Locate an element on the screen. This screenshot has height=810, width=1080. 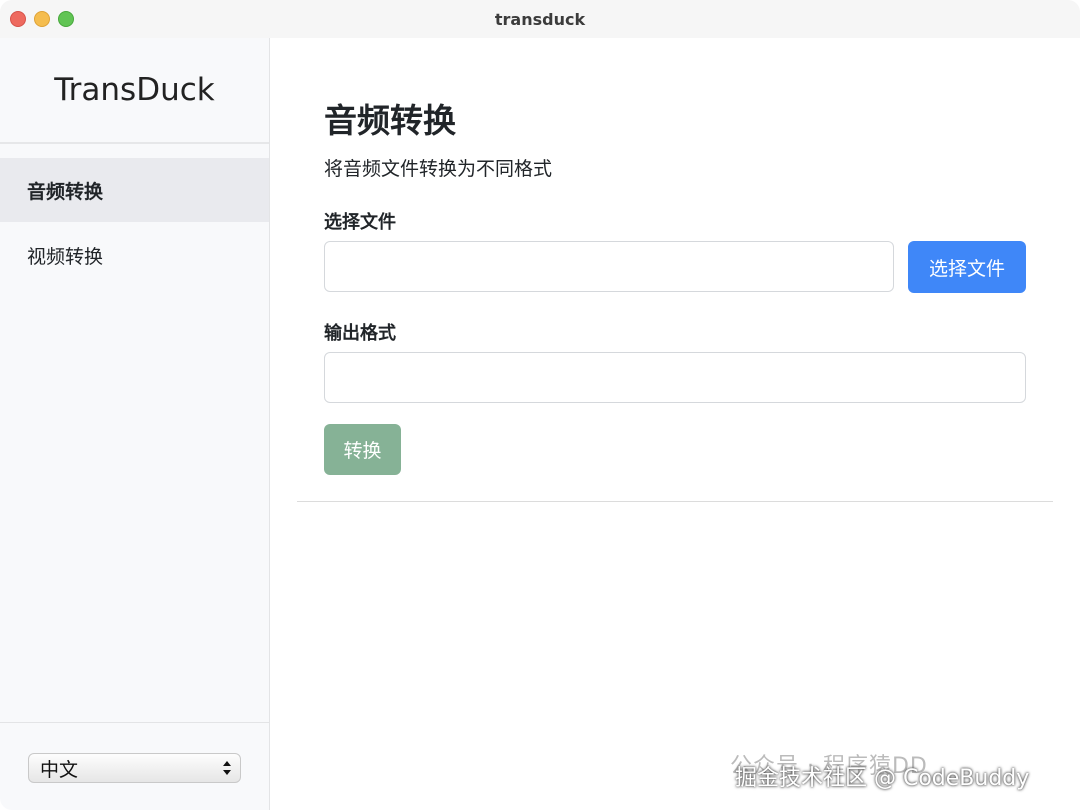
page-description: 将音频文件转换为不同格式 is located at coordinates (438, 169).